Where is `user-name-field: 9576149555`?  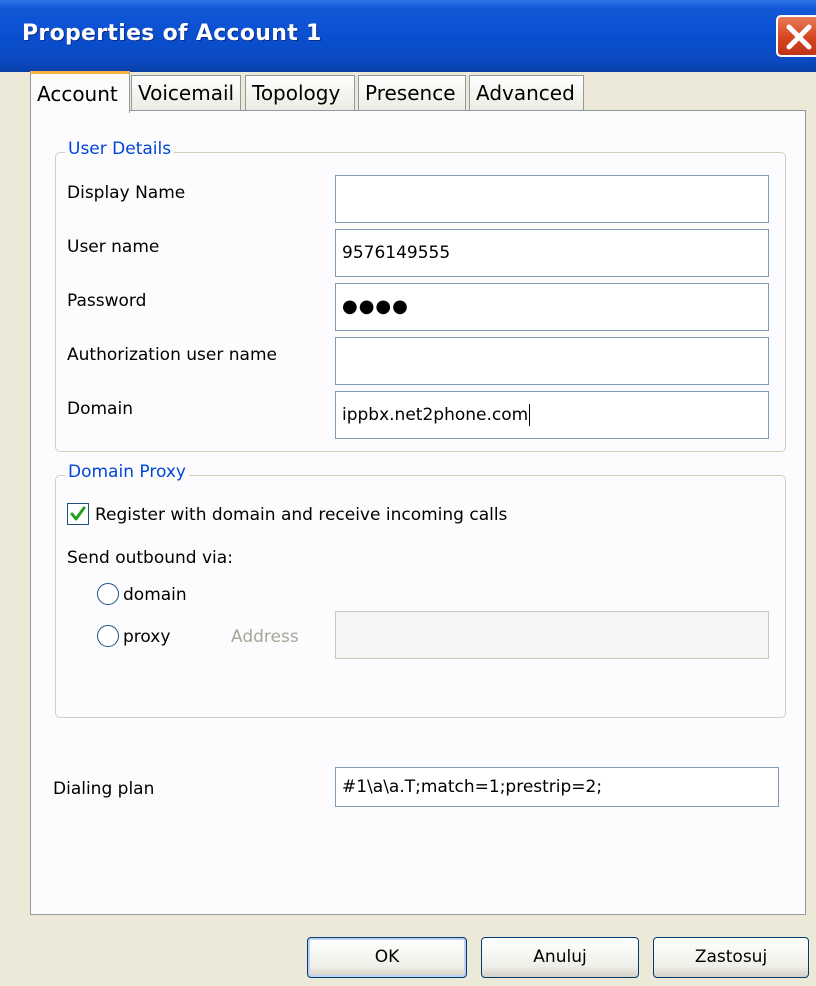 user-name-field: 9576149555 is located at coordinates (552, 253).